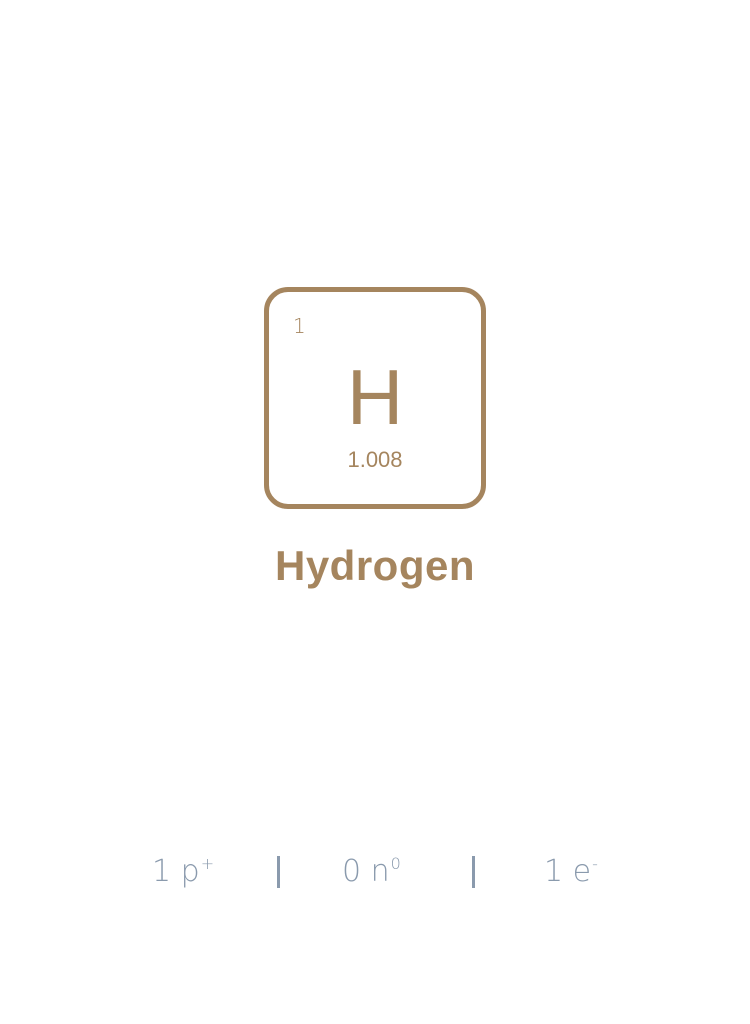 The width and height of the screenshot is (750, 1024). Describe the element at coordinates (352, 871) in the screenshot. I see `neutron-count-value: 0` at that location.